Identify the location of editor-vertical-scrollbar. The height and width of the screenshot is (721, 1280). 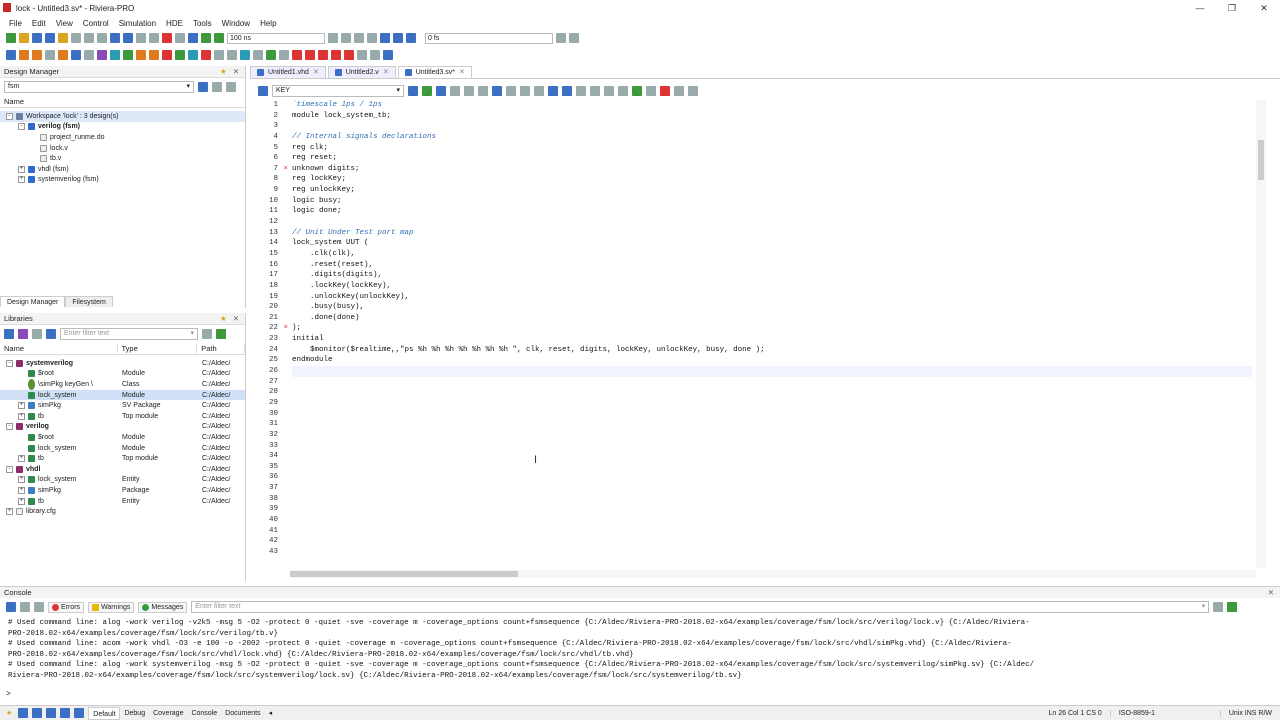
(1261, 334).